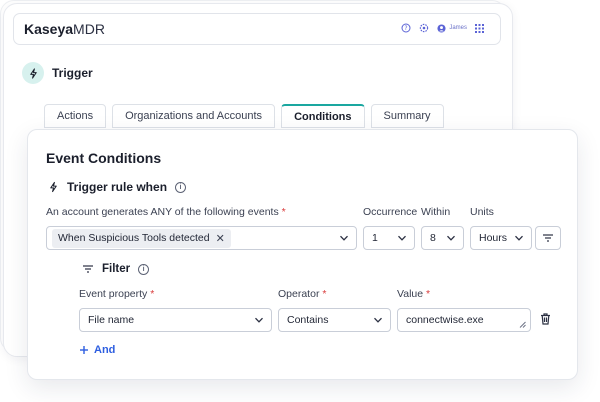 Image resolution: width=600 pixels, height=402 pixels. I want to click on filter-header: Filter i, so click(116, 269).